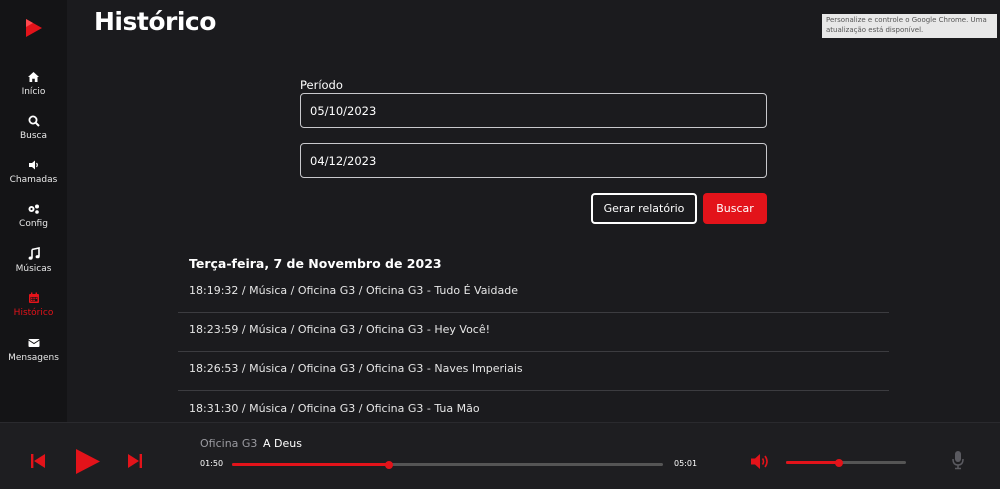 Image resolution: width=1000 pixels, height=489 pixels. What do you see at coordinates (533, 110) in the screenshot?
I see `start-date-field` at bounding box center [533, 110].